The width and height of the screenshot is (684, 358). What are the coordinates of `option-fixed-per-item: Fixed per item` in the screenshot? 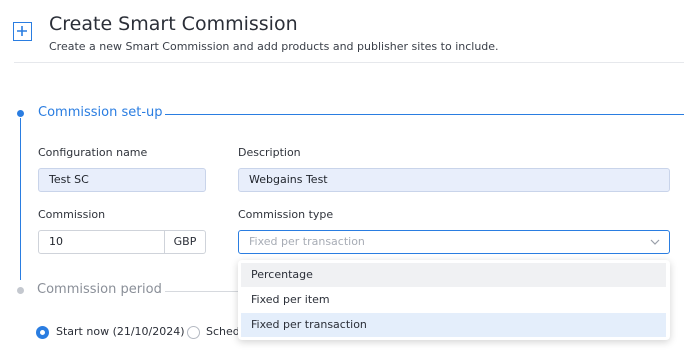 It's located at (453, 300).